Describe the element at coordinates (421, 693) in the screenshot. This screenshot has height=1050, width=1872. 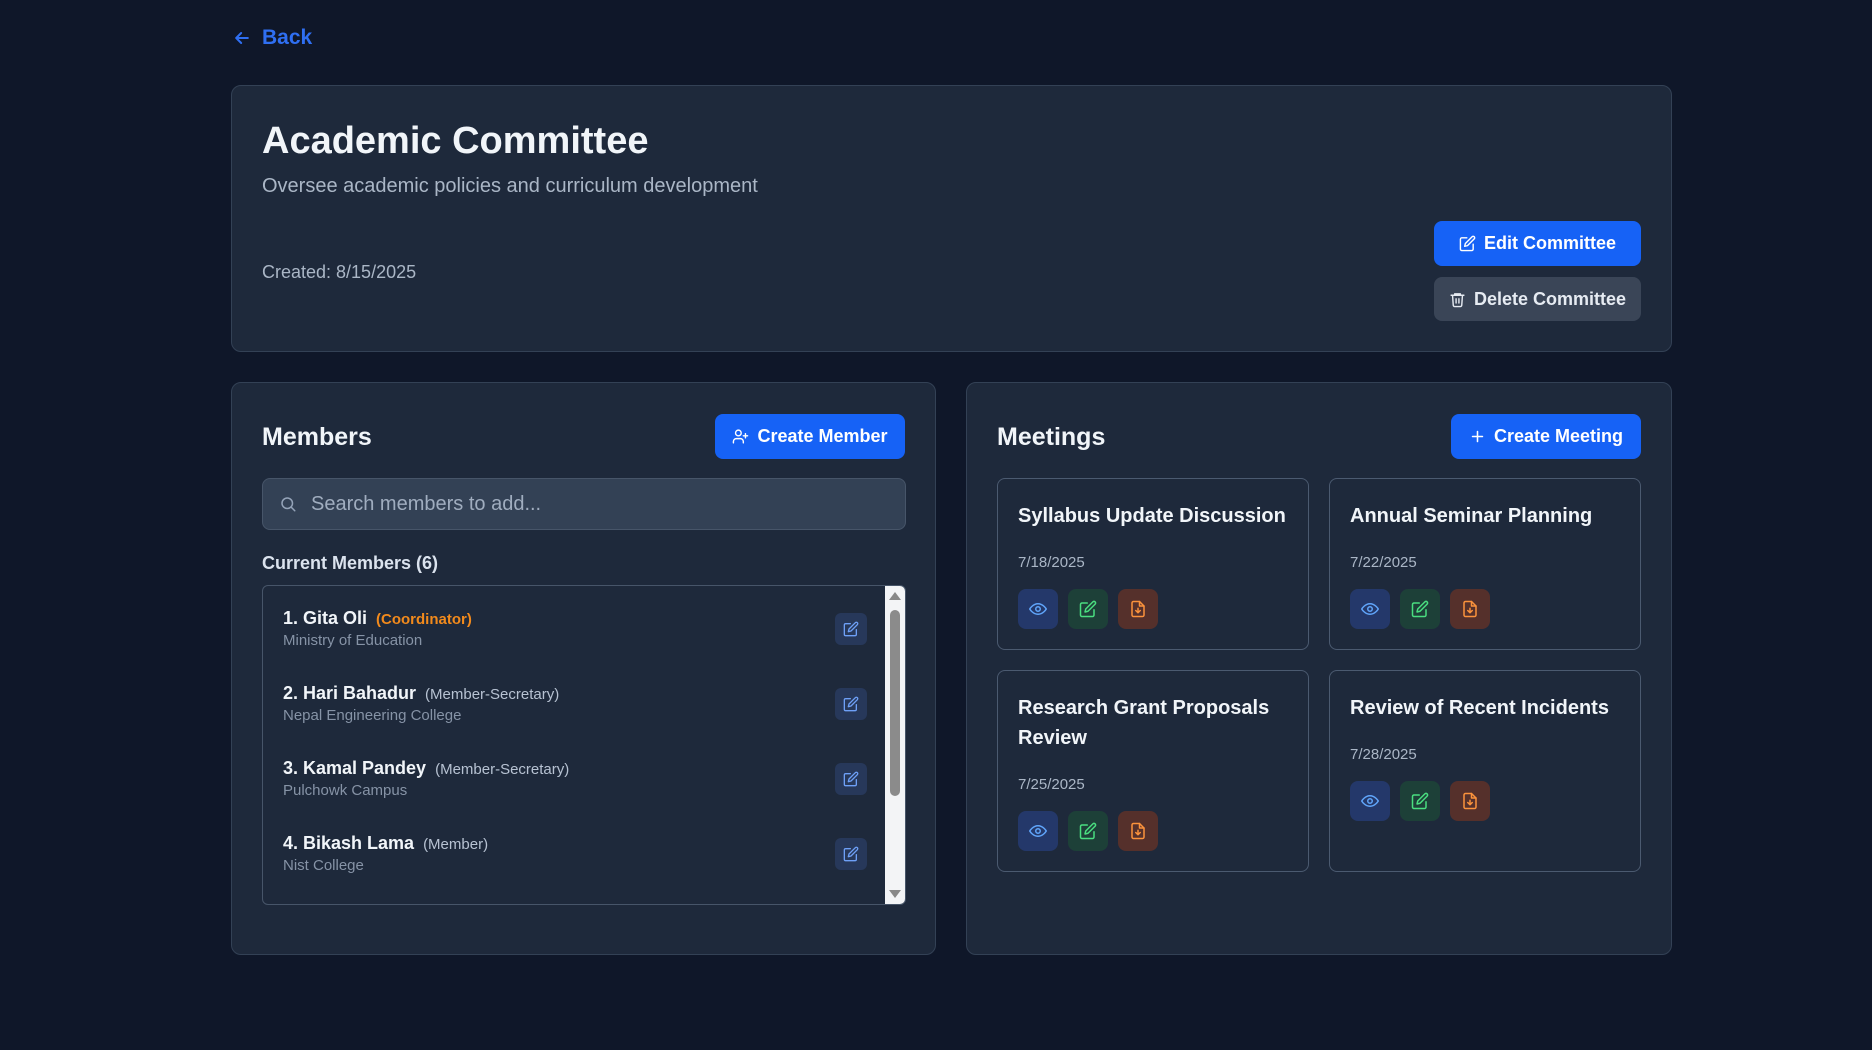
I see `member-name-line: 2. Hari Bahadur (Member-Secretary)` at that location.